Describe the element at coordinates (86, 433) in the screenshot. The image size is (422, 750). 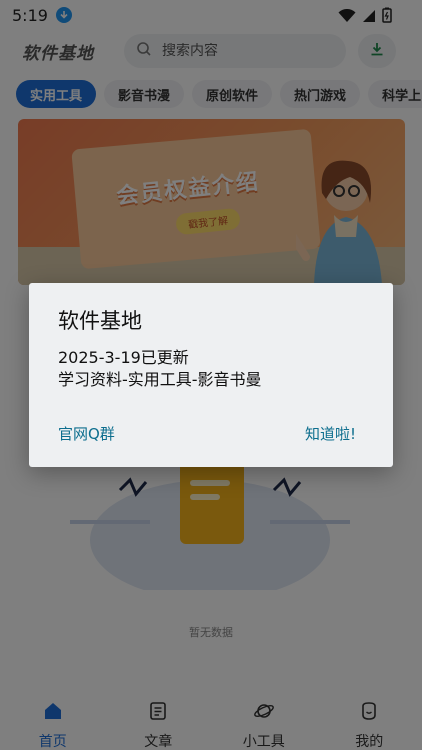
I see `official-group-button: 官网Q群` at that location.